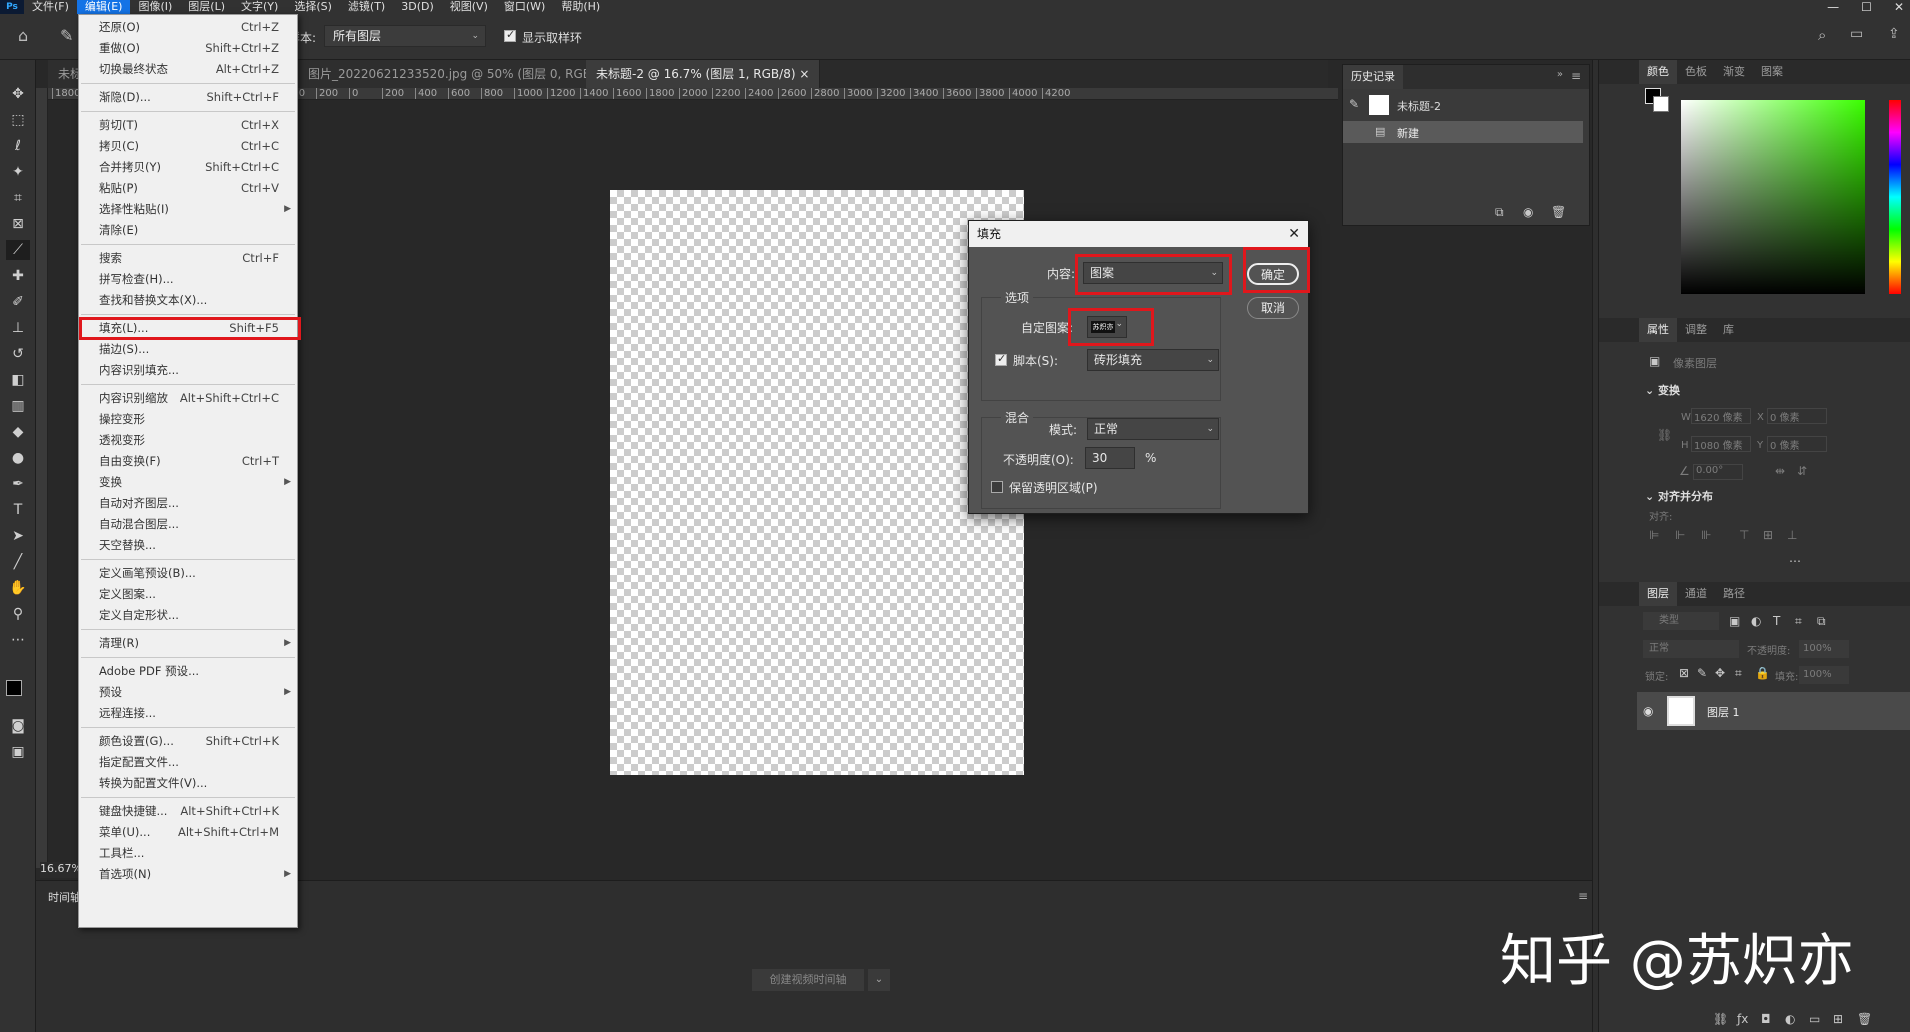  I want to click on link-layers-icon: ⛓, so click(1720, 1019).